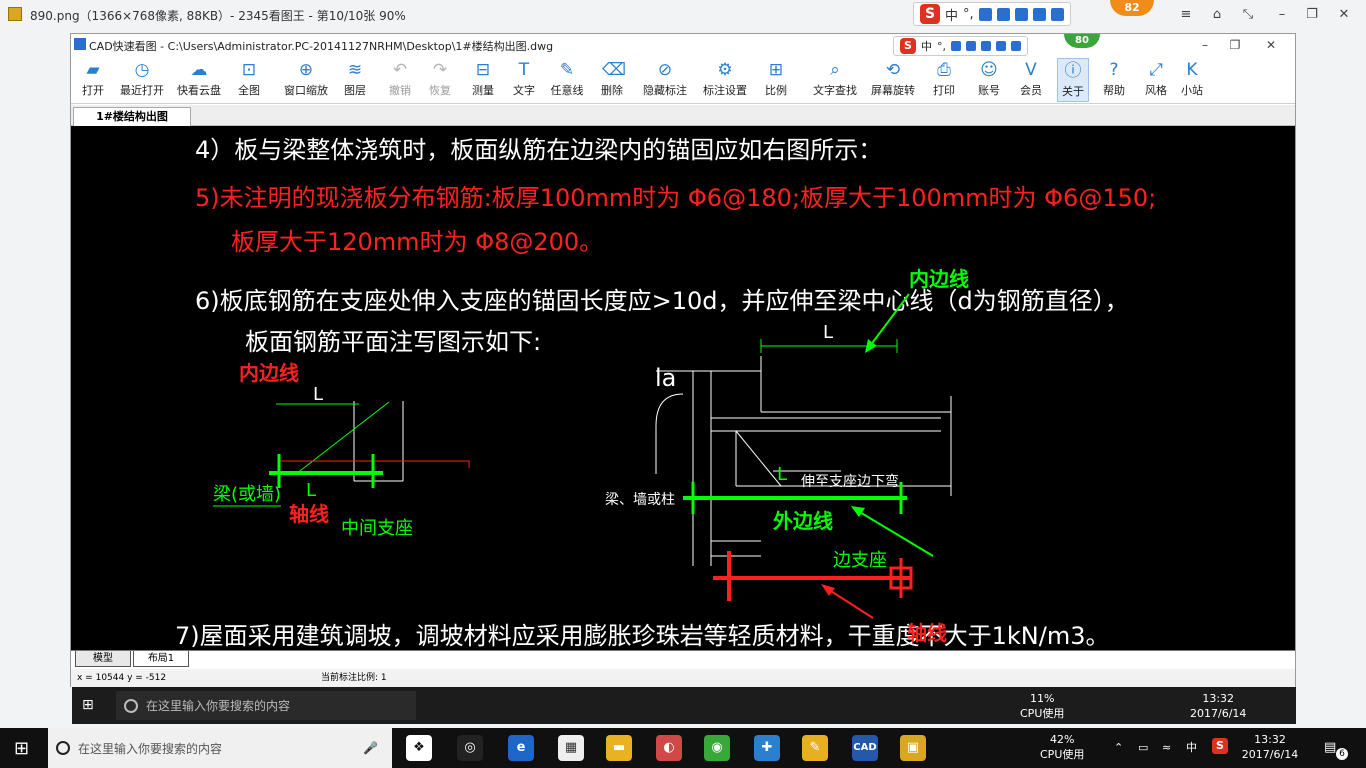  What do you see at coordinates (1192, 70) in the screenshot?
I see `k-logo-icon: K` at bounding box center [1192, 70].